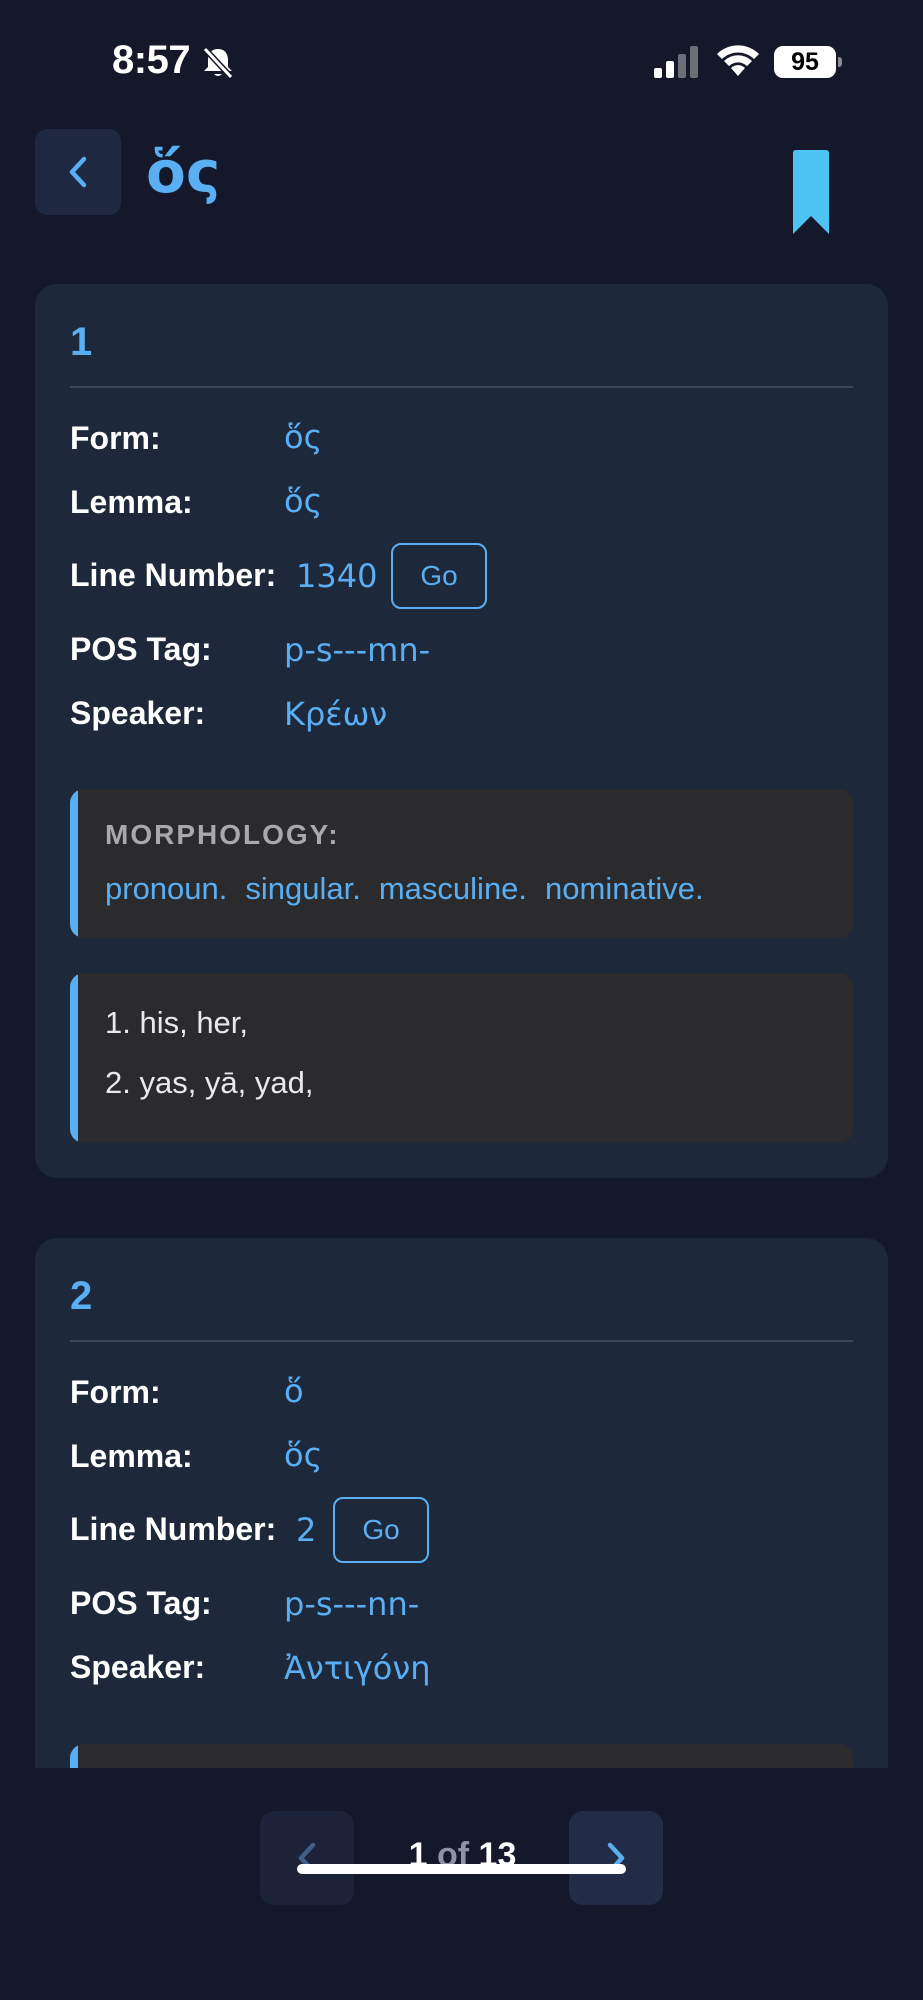  I want to click on definitions-box: 1. his, her, 2. yas, yā, yad,, so click(461, 1058).